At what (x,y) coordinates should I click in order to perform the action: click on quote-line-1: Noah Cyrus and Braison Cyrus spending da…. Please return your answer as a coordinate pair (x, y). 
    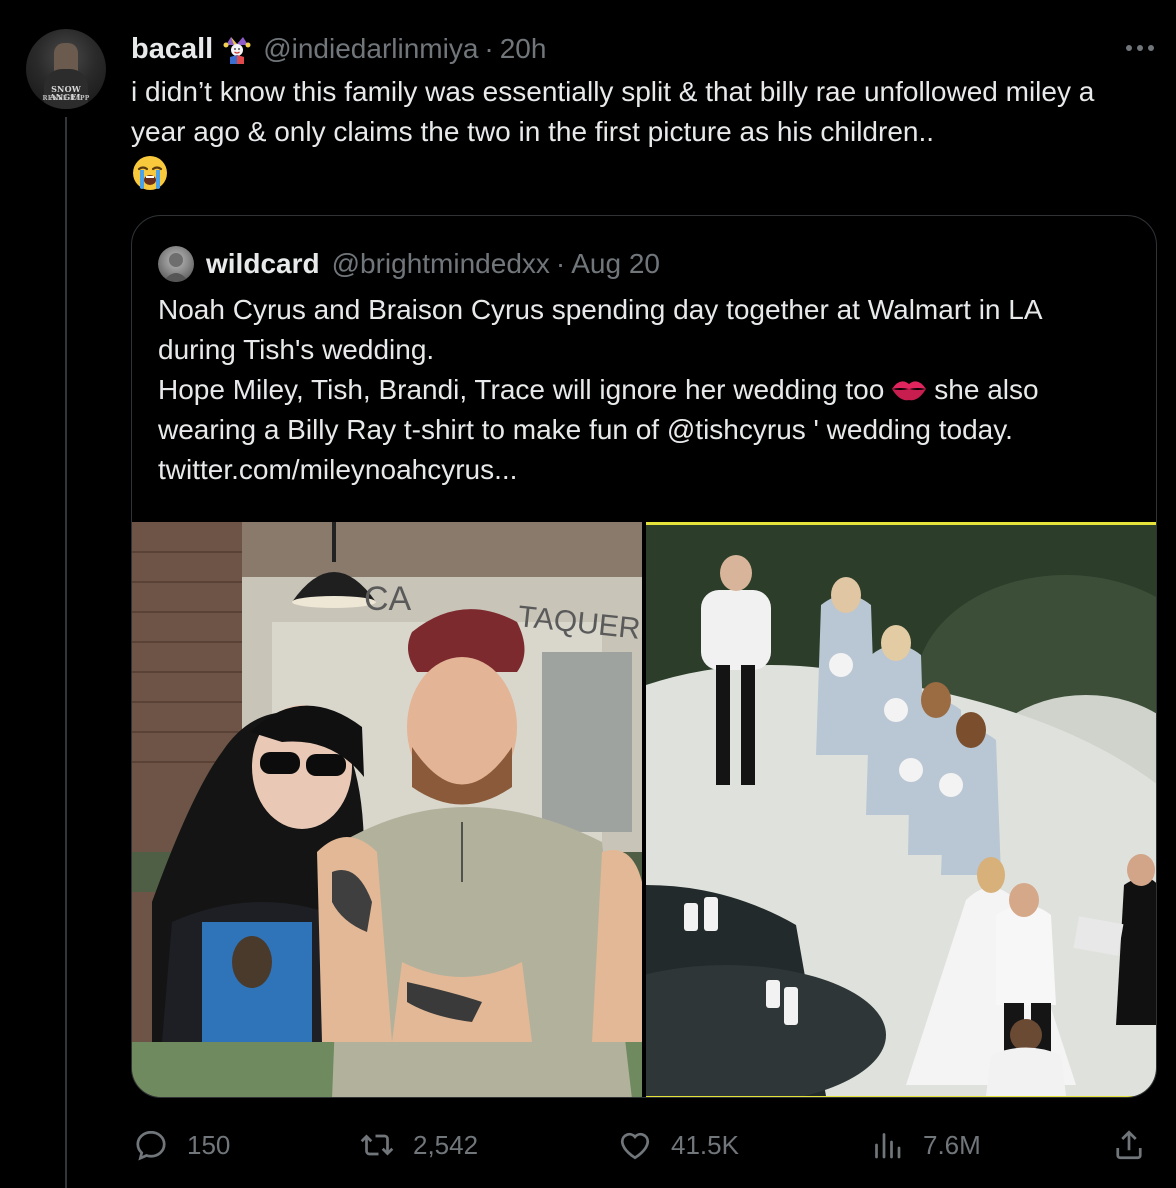
    Looking at the image, I should click on (600, 309).